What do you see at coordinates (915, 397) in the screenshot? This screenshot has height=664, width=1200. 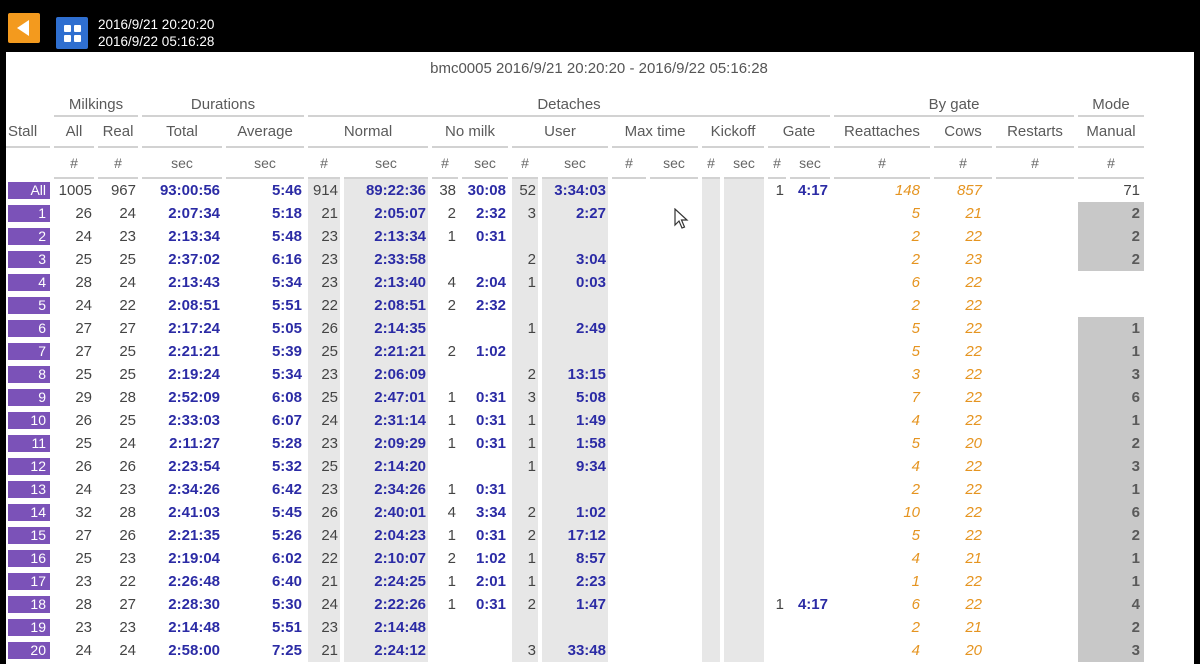 I see `cell-reattaches: 7` at bounding box center [915, 397].